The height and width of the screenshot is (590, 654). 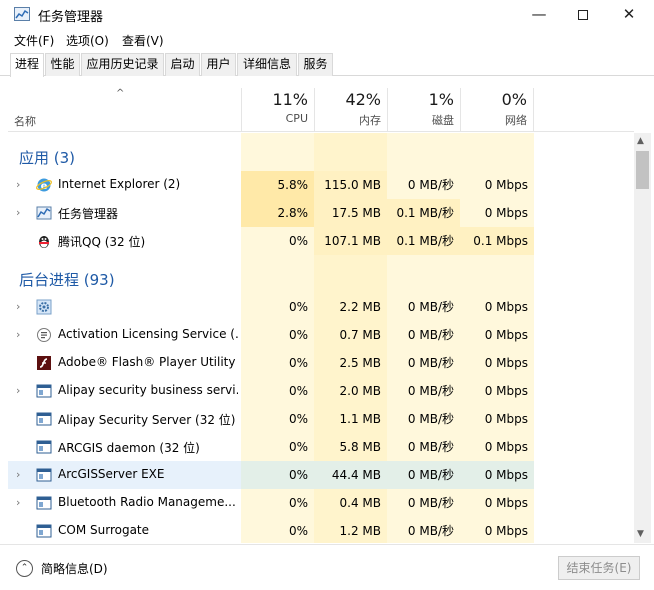 What do you see at coordinates (27, 65) in the screenshot?
I see `tab-processes: 进程` at bounding box center [27, 65].